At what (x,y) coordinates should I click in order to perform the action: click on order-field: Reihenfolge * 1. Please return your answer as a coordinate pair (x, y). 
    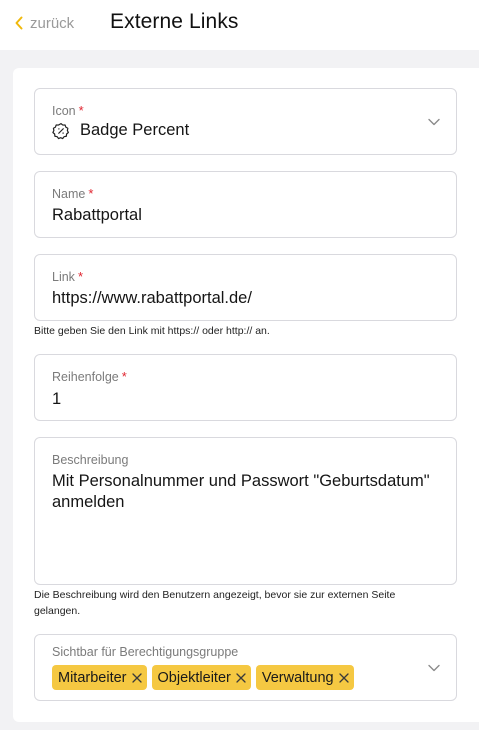
    Looking at the image, I should click on (245, 387).